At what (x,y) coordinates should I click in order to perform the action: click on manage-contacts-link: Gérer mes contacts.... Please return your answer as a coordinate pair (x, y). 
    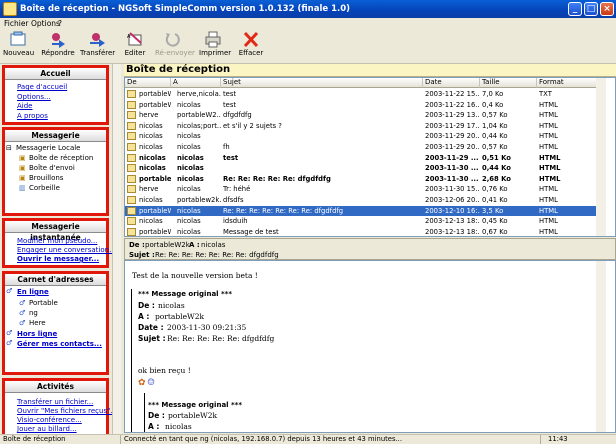
    Looking at the image, I should click on (59, 344).